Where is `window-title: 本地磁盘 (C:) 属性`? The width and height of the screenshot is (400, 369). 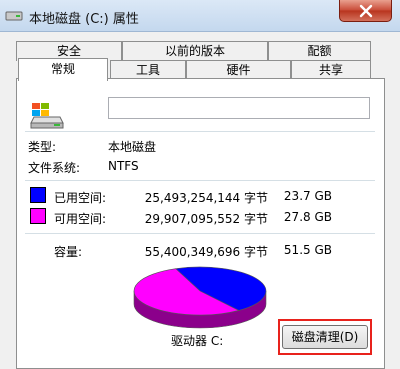 window-title: 本地磁盘 (C:) 属性 is located at coordinates (84, 19).